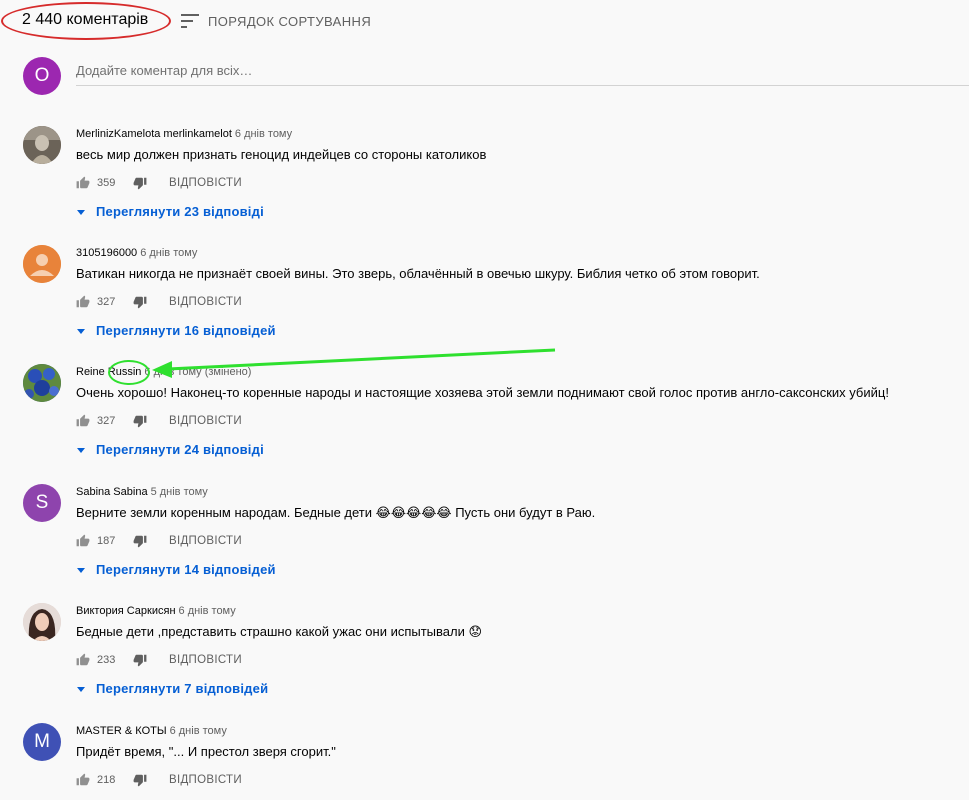 This screenshot has width=969, height=800. What do you see at coordinates (121, 731) in the screenshot?
I see `comment-author: MASTER & КОТЫ` at bounding box center [121, 731].